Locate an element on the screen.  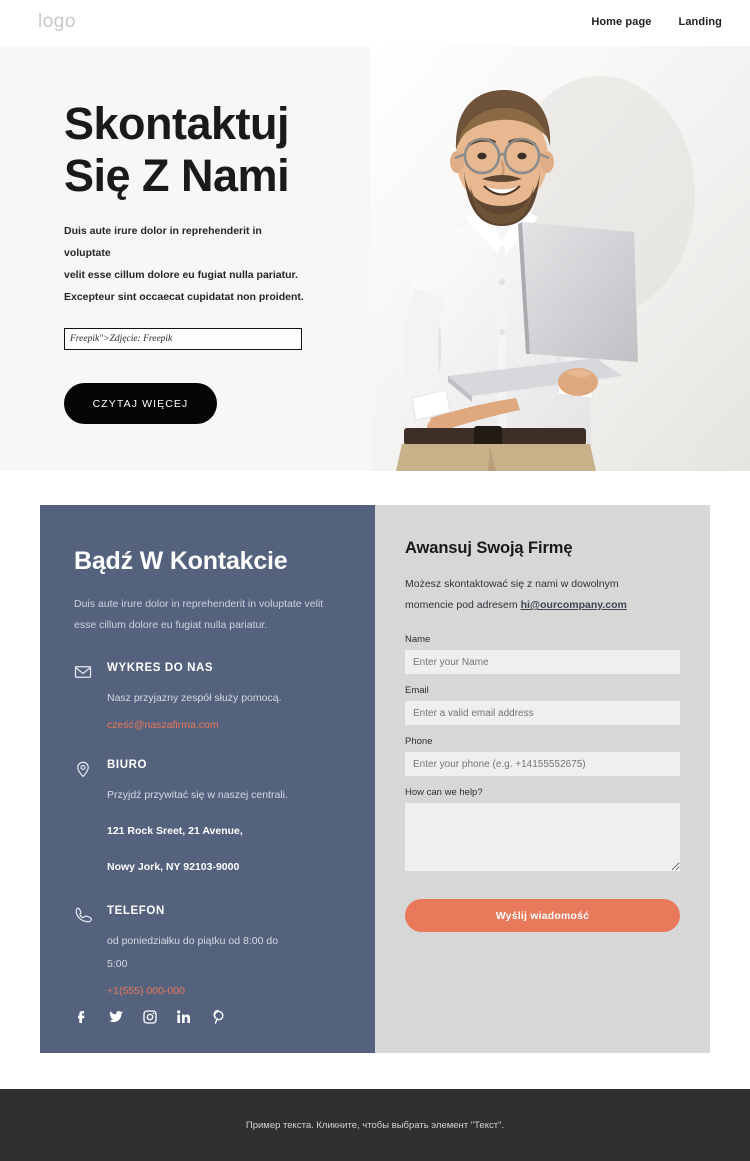
label-name: Name is located at coordinates (418, 639).